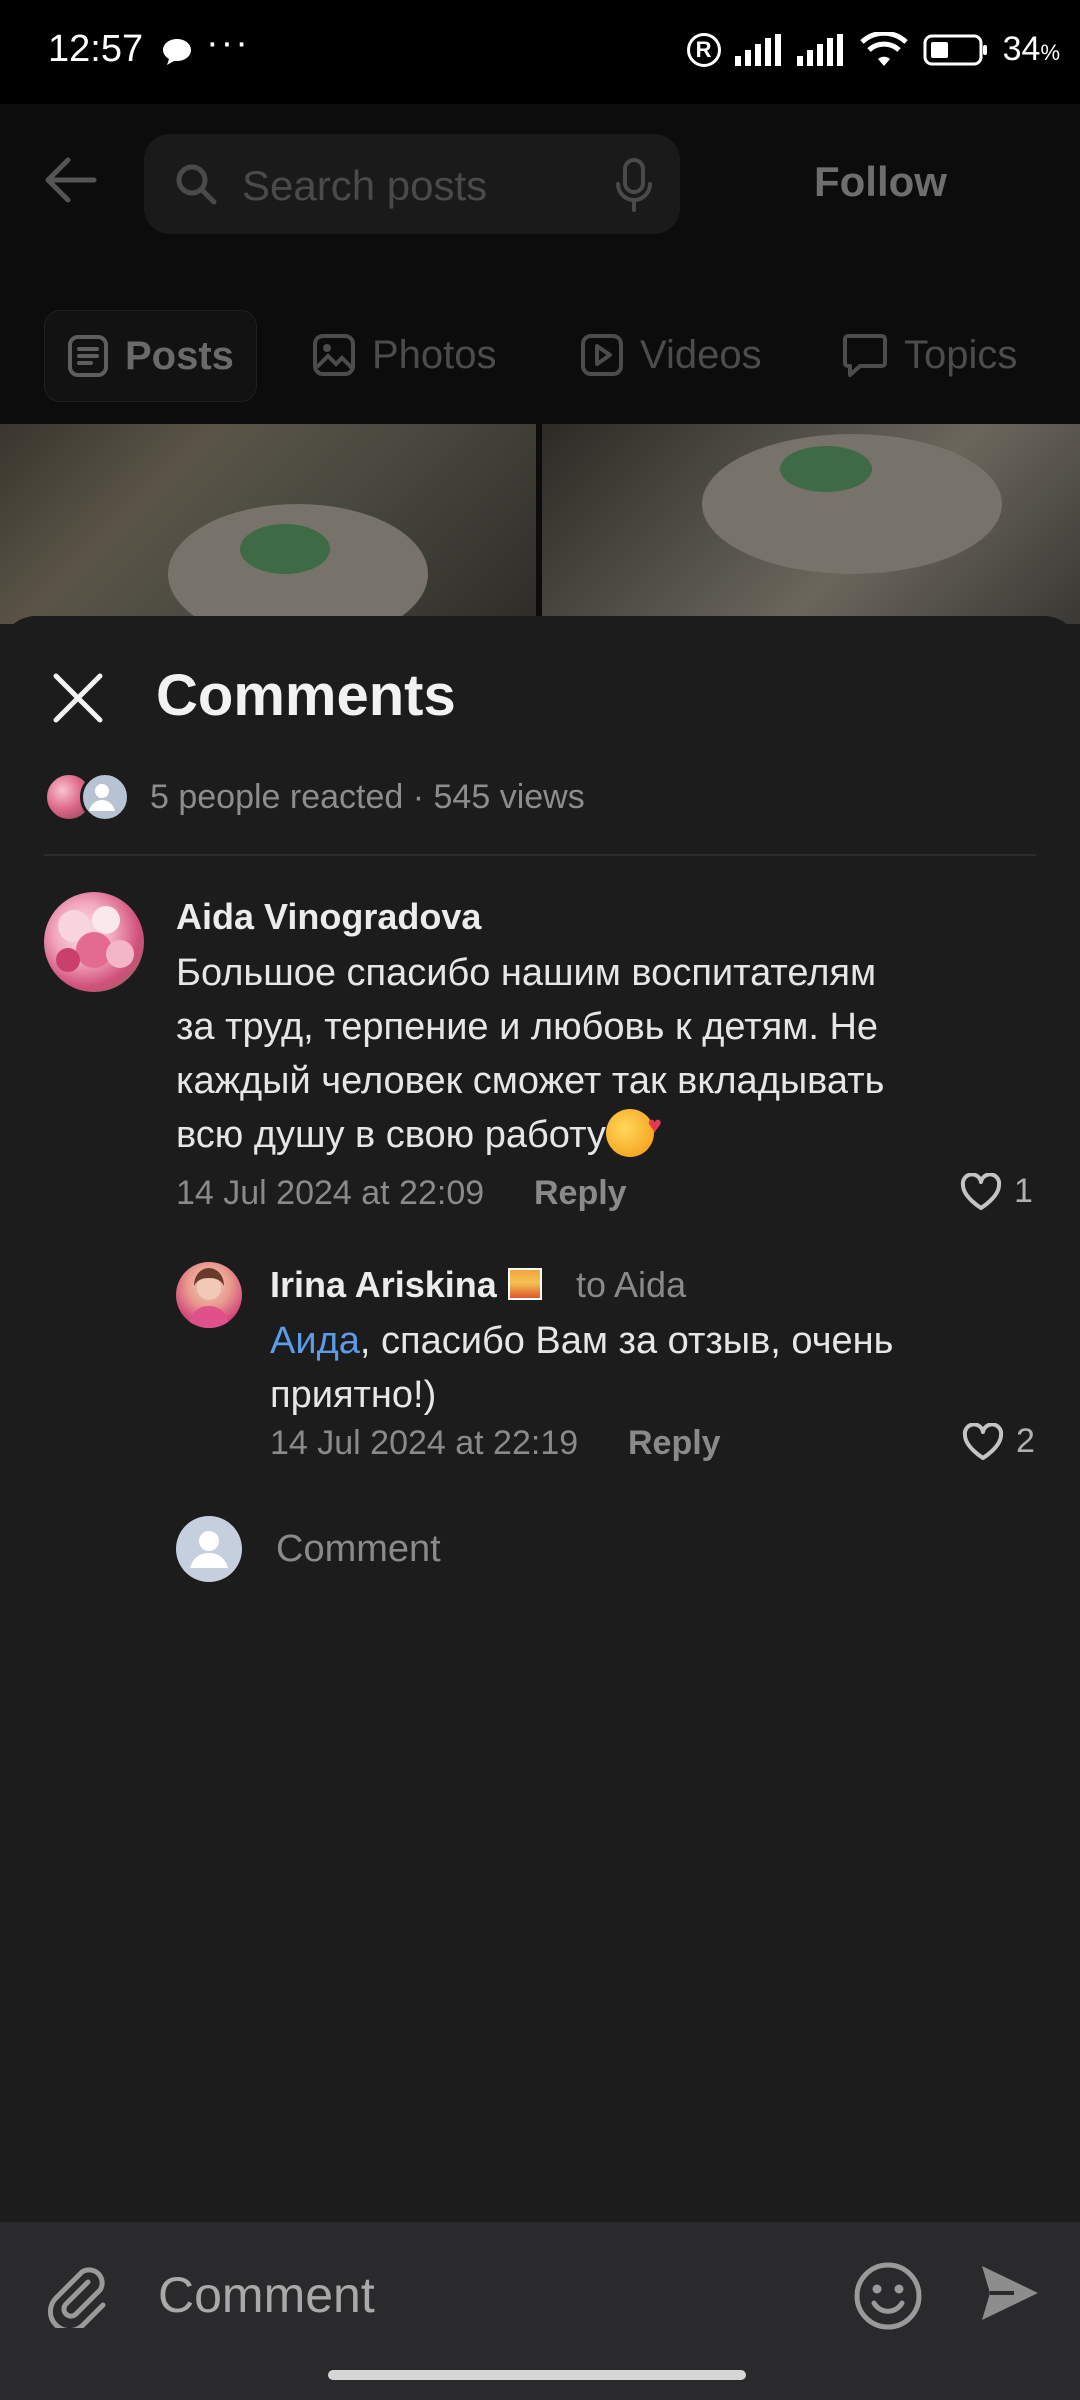 This screenshot has height=2400, width=1080. Describe the element at coordinates (1031, 49) in the screenshot. I see `battery-percent: 34%` at that location.